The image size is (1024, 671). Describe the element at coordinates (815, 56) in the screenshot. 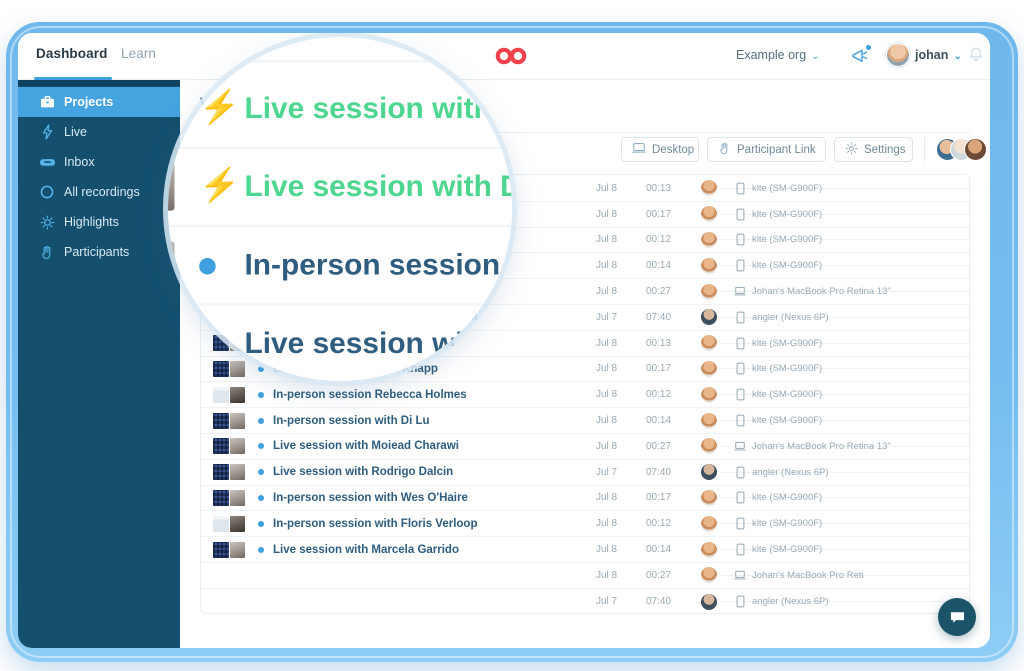

I see `chevron-down-icon: ⌄` at that location.